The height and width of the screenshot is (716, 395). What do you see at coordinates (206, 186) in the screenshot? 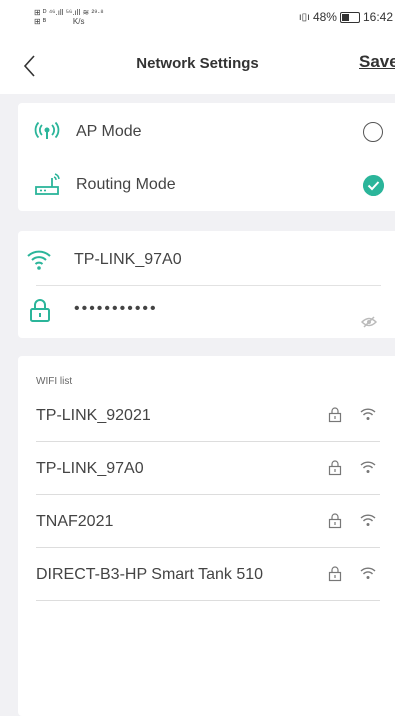
I see `routing-mode-row: Routing Mode` at bounding box center [206, 186].